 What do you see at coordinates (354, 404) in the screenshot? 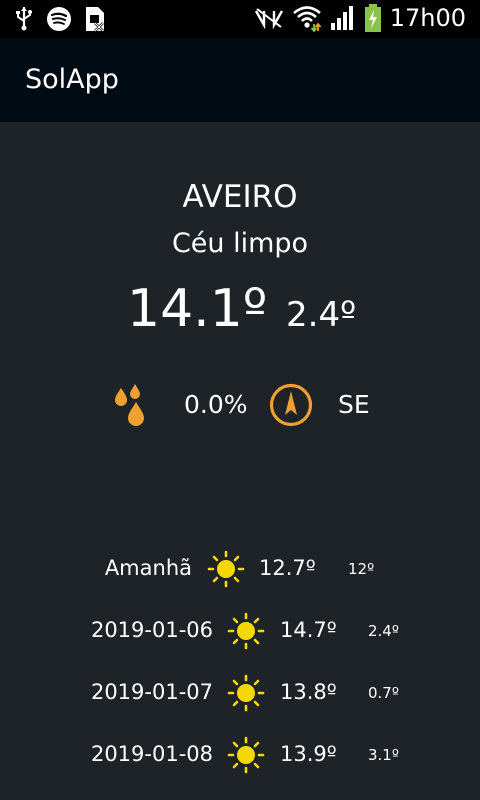
I see `wind-direction: SE` at bounding box center [354, 404].